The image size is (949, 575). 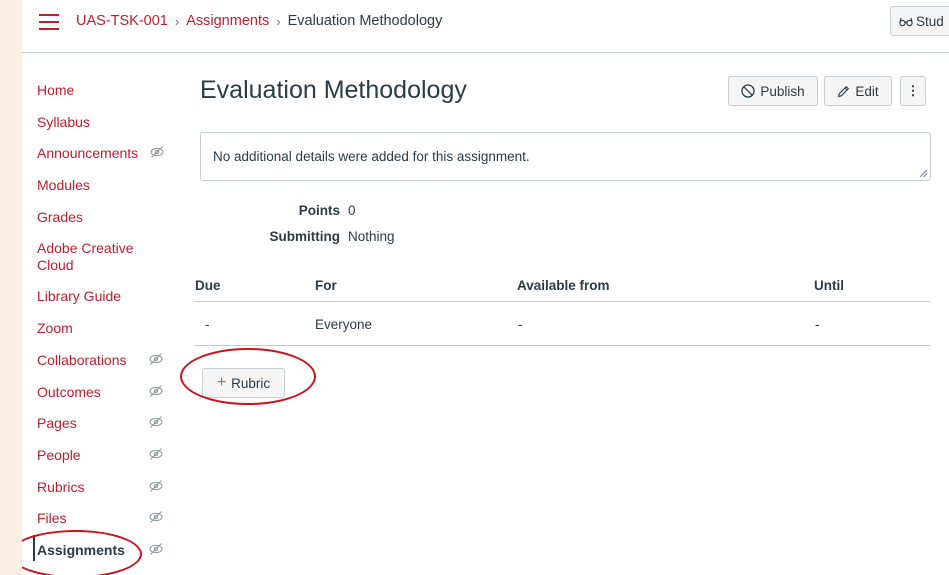 I want to click on sidebar-item-syllabus: Syllabus, so click(x=107, y=127).